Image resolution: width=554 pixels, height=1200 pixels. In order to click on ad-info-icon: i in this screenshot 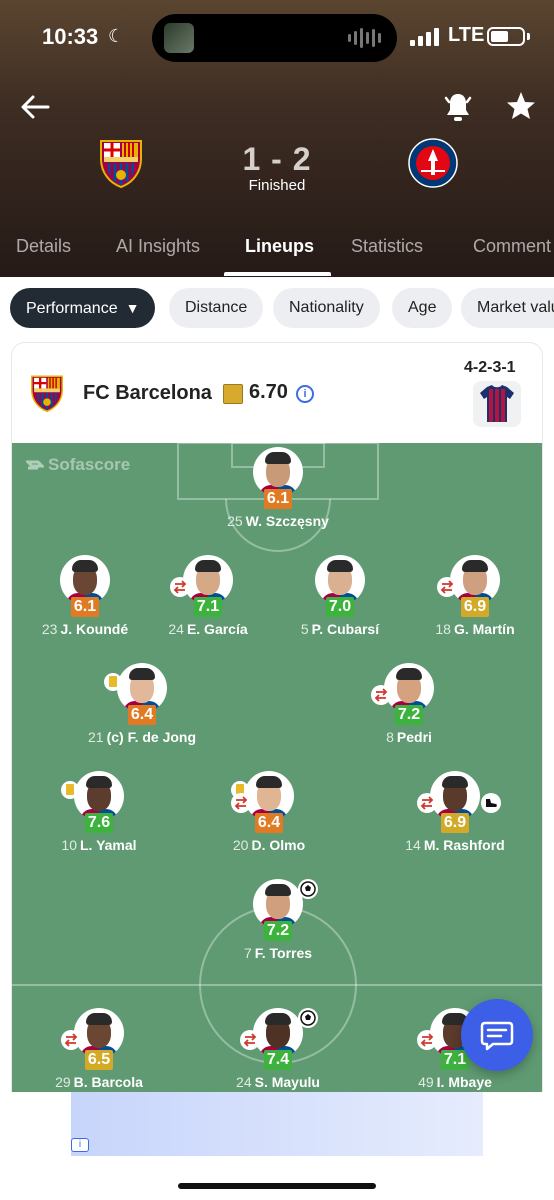, I will do `click(80, 1145)`.